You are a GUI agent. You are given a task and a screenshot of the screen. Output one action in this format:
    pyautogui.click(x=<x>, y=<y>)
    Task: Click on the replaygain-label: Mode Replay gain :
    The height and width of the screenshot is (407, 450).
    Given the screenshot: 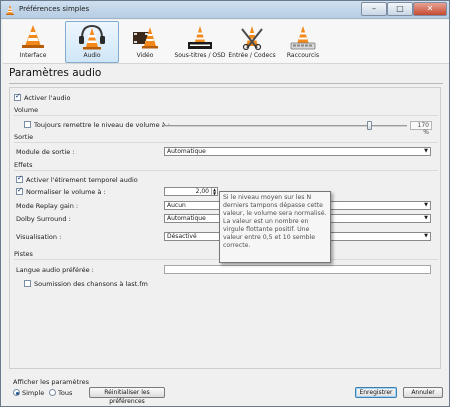 What is the action you would take?
    pyautogui.click(x=47, y=206)
    